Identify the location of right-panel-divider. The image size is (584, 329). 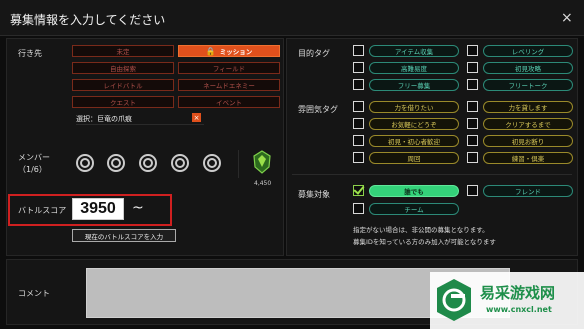
(432, 174).